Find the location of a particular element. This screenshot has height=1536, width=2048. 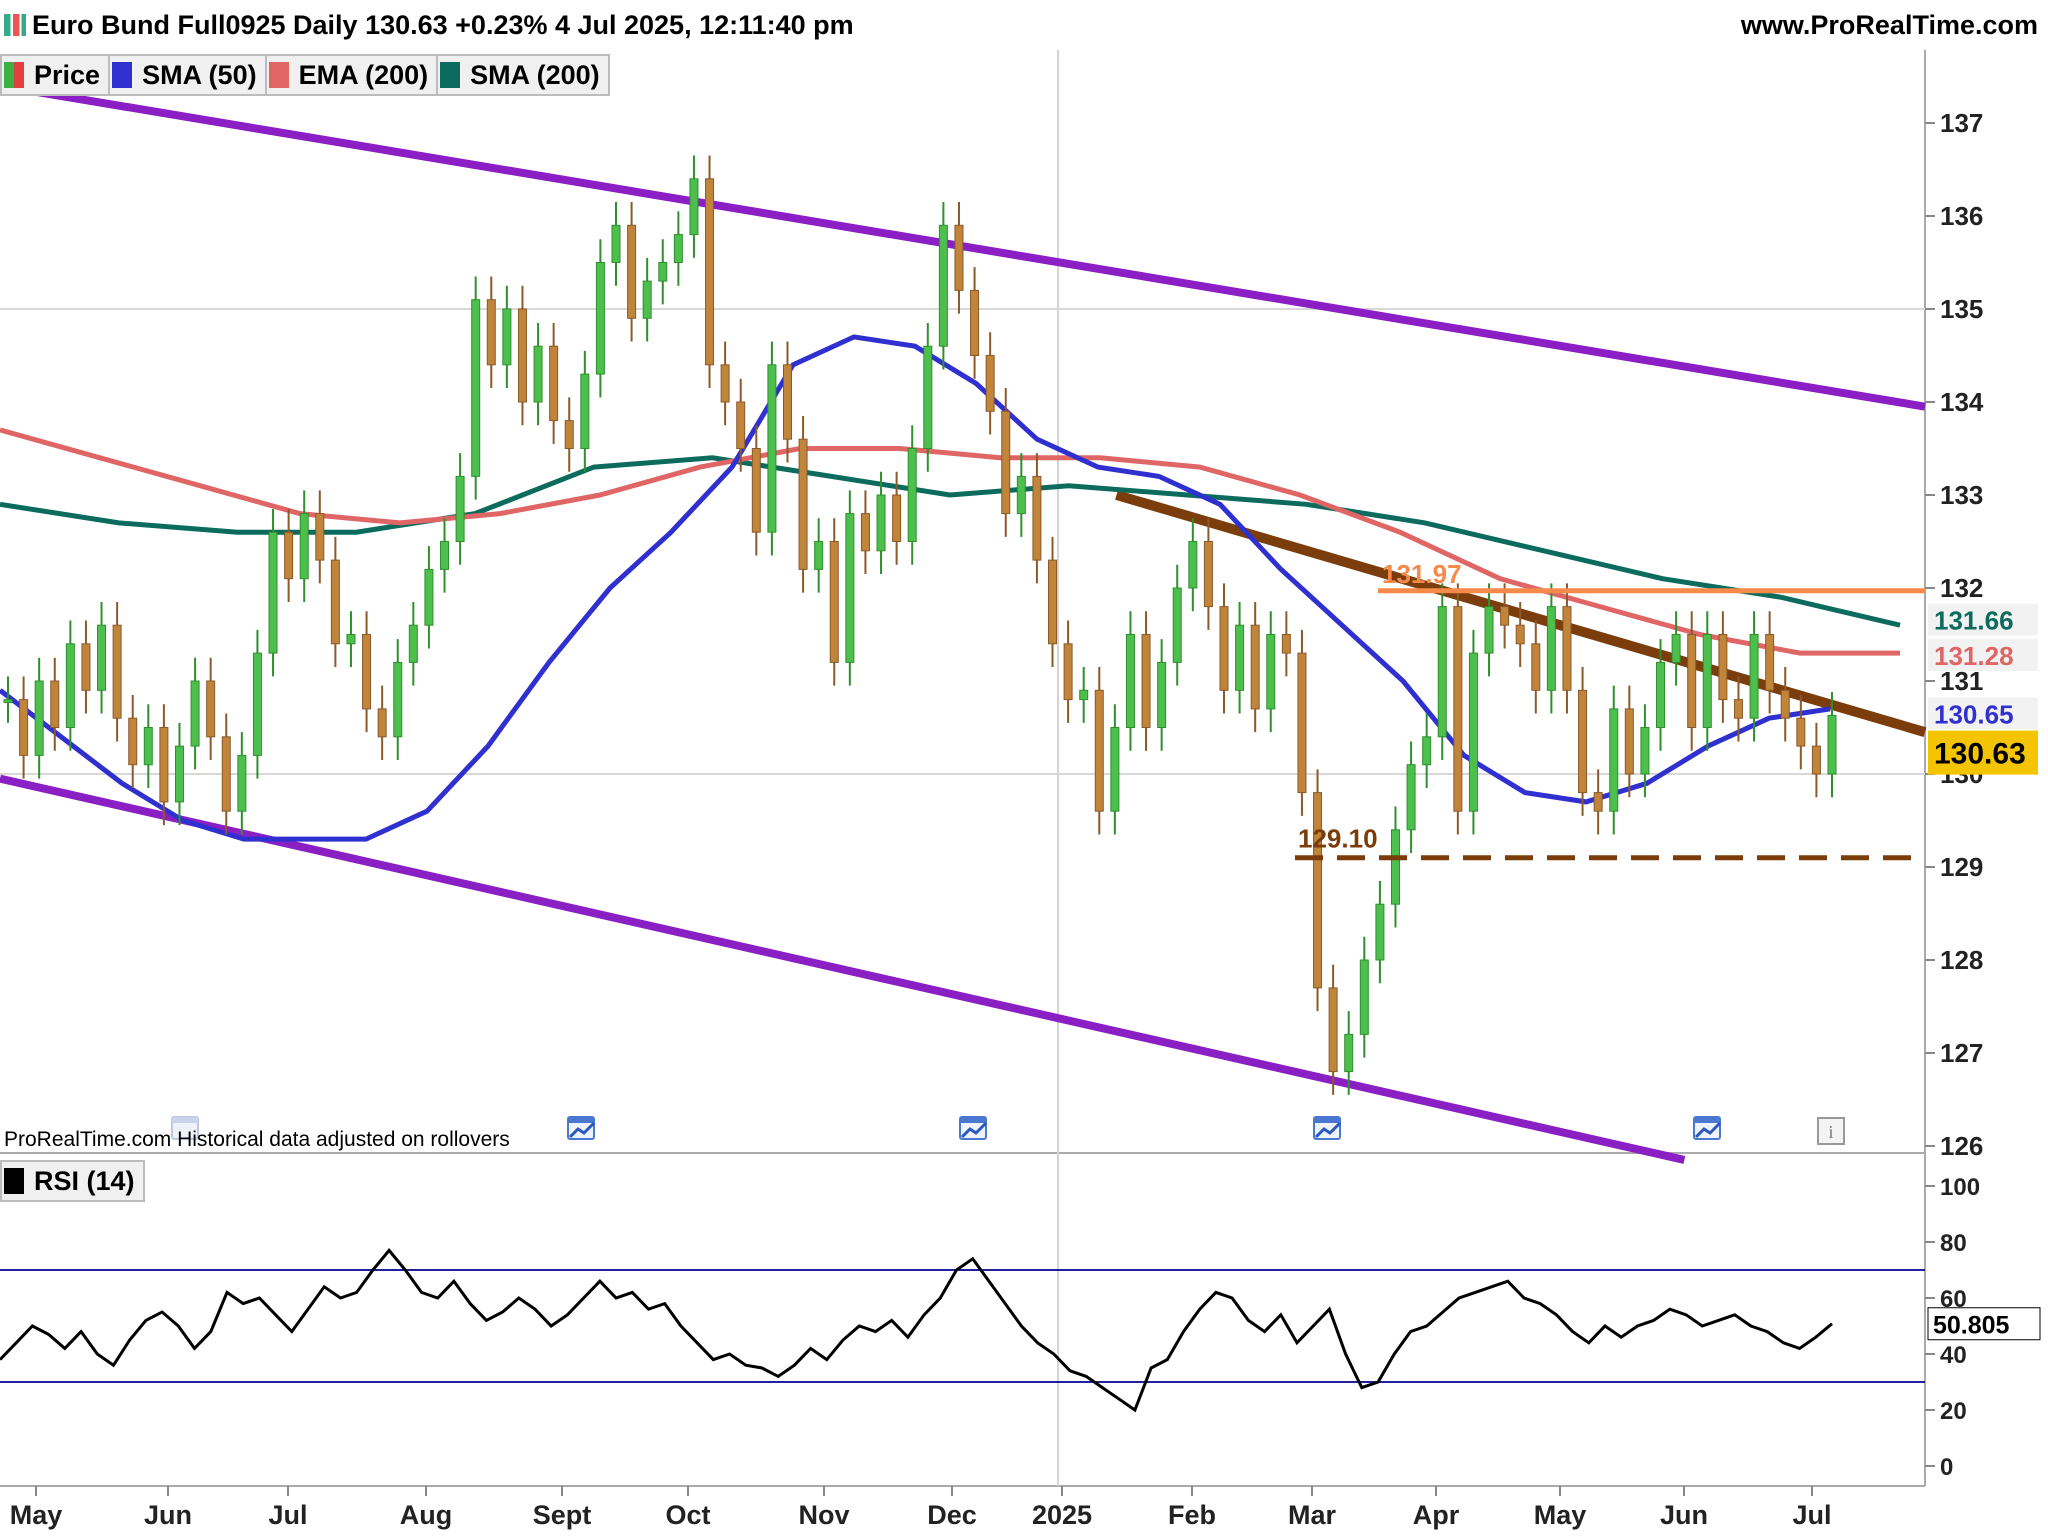

time-tick-label: 2025 is located at coordinates (1062, 1515).